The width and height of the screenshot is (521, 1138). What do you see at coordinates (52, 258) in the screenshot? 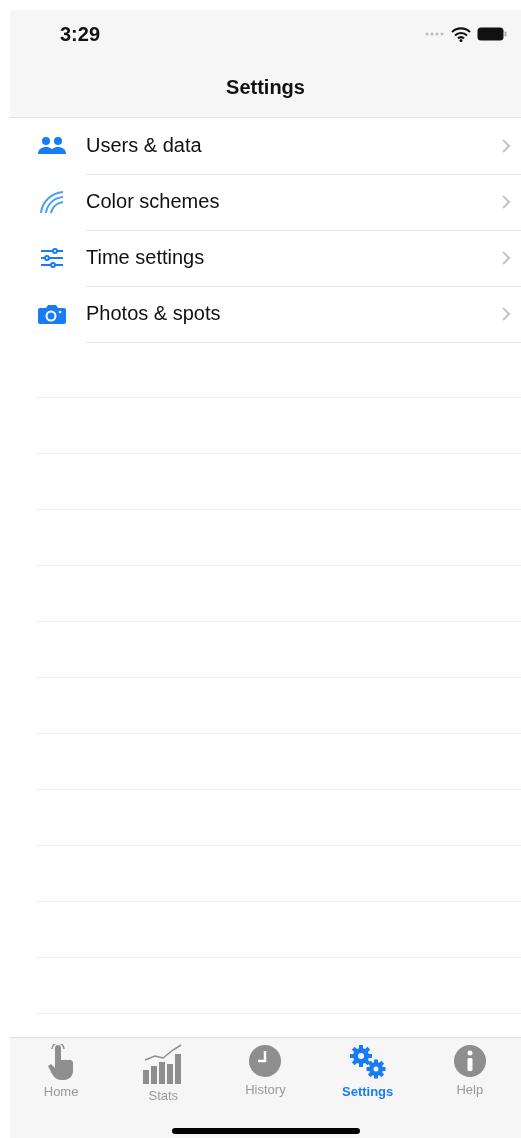
I see `sliders-icon` at bounding box center [52, 258].